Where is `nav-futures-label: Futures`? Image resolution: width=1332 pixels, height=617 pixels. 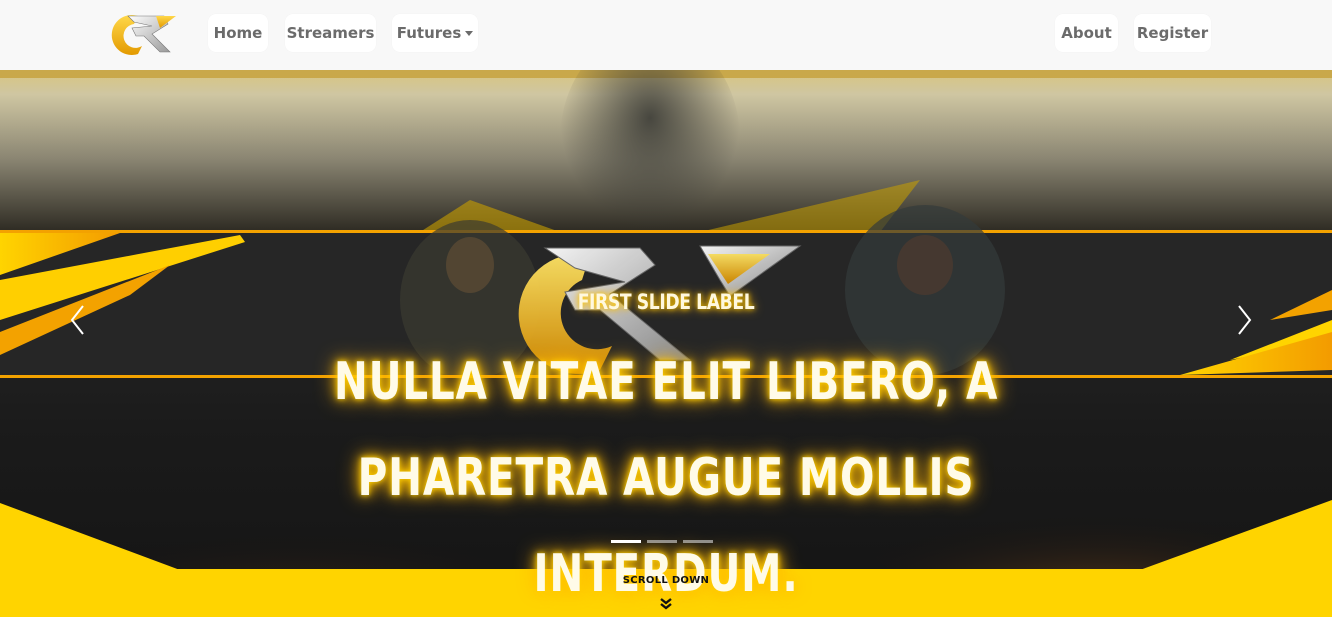 nav-futures-label: Futures is located at coordinates (429, 33).